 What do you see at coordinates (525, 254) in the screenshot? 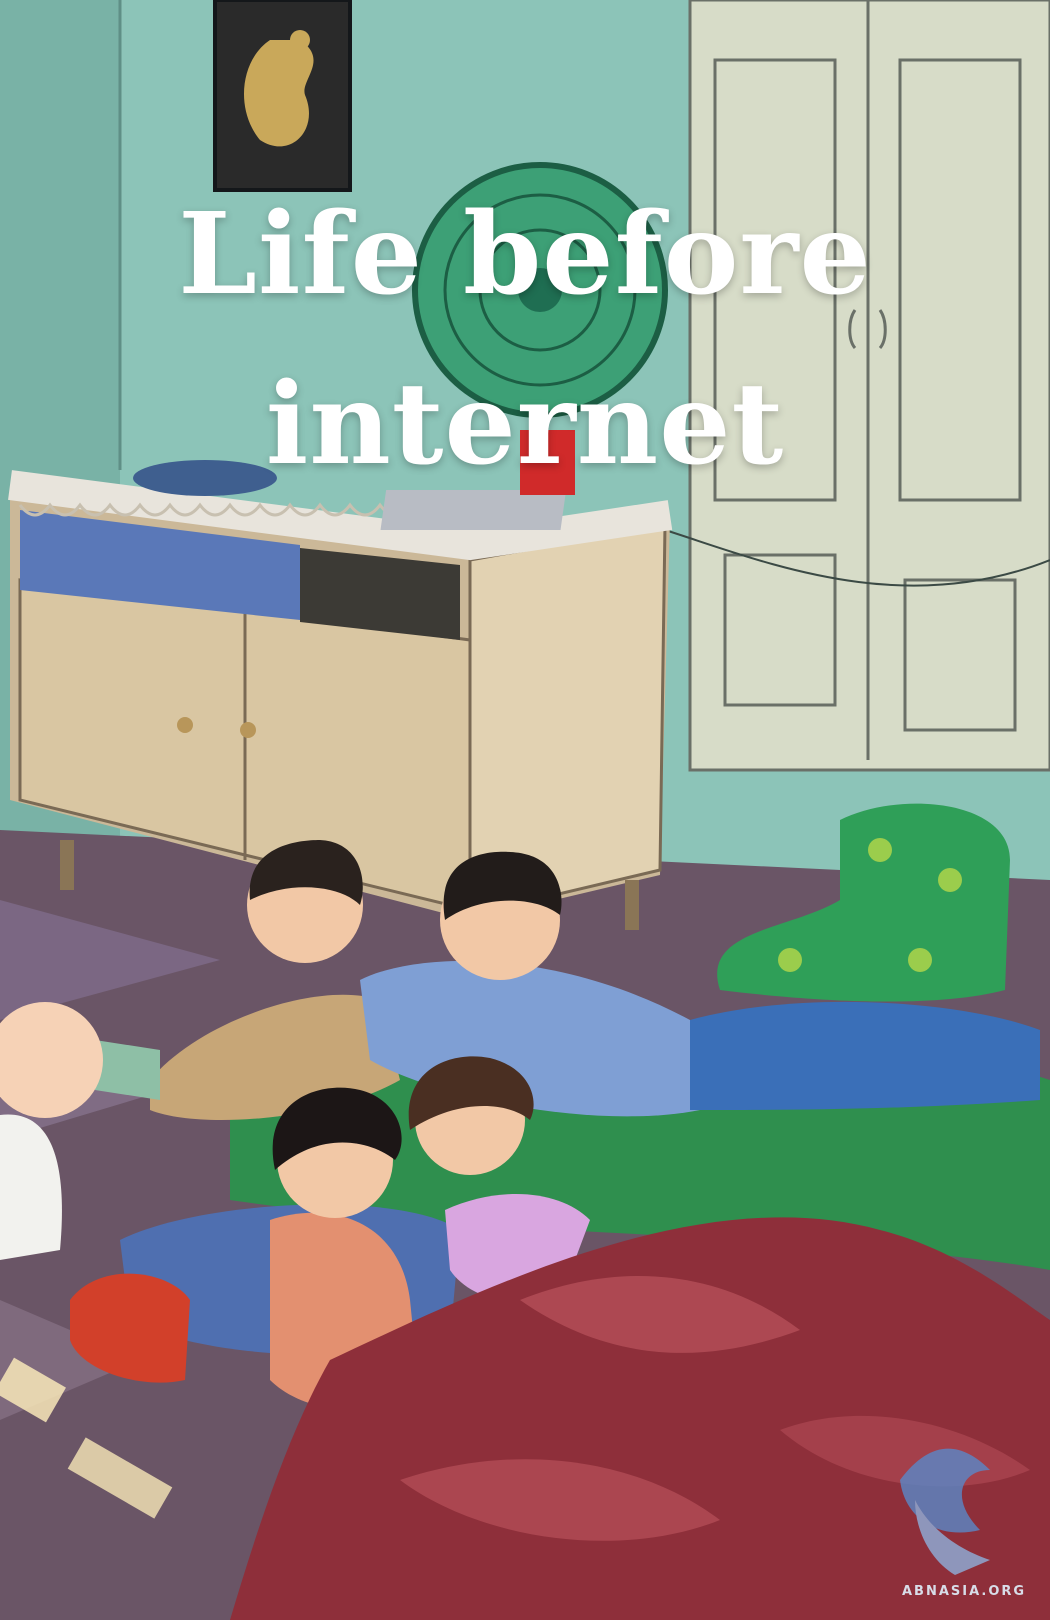
I see `headline-line-1: Life before` at bounding box center [525, 254].